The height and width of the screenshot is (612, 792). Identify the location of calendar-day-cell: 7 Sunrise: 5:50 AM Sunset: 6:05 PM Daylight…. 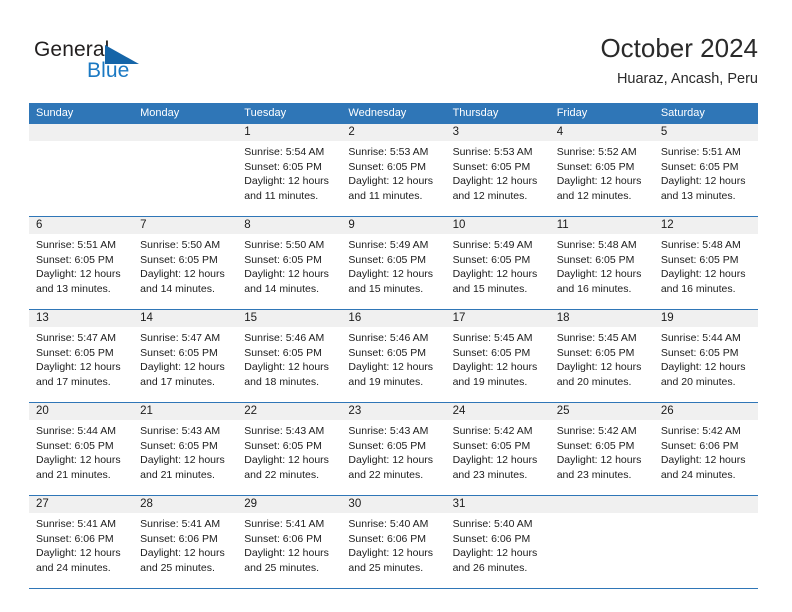
(185, 263).